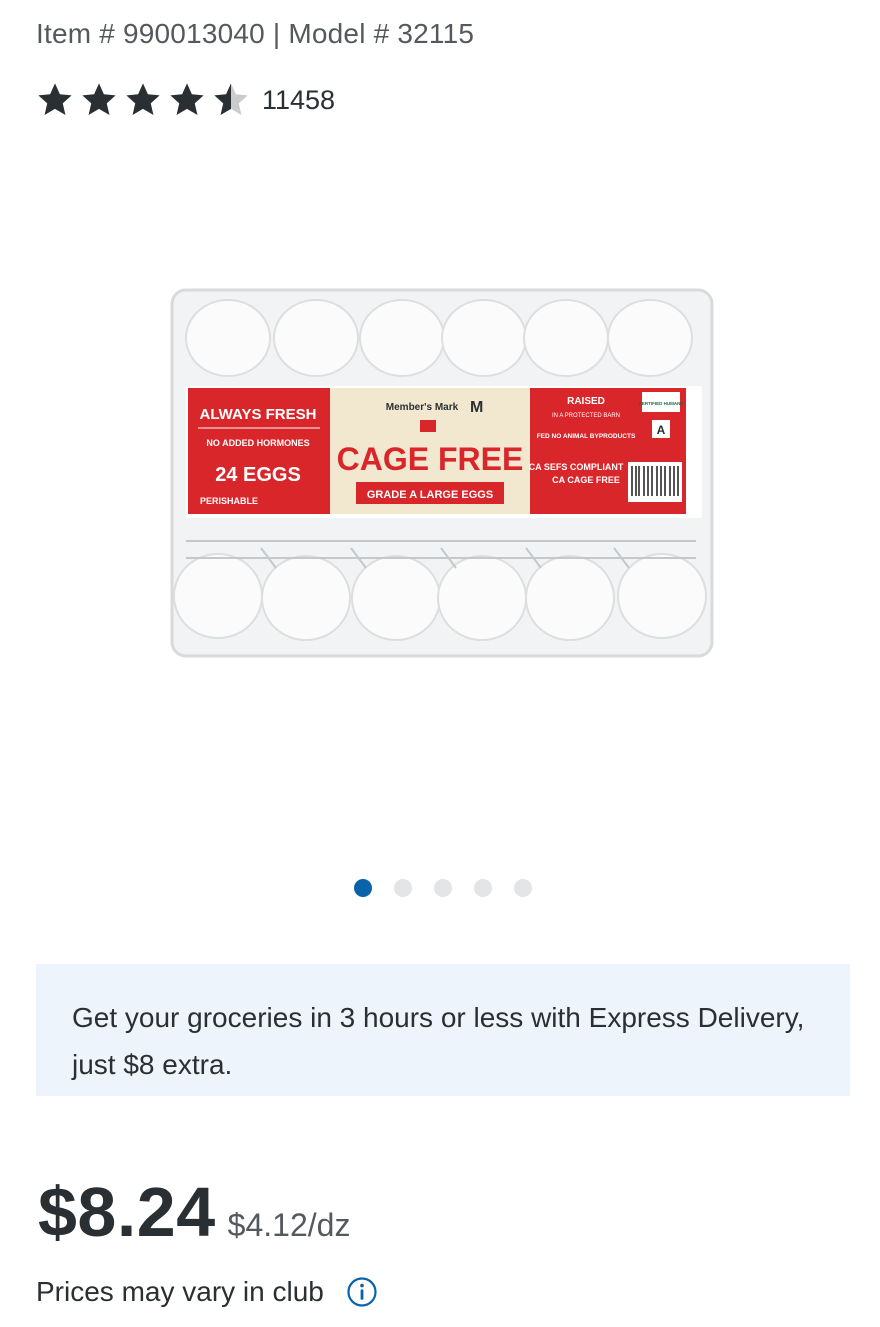 Image resolution: width=880 pixels, height=1327 pixels. What do you see at coordinates (586, 480) in the screenshot?
I see `label-ca-cage-free: CA CAGE FREE` at bounding box center [586, 480].